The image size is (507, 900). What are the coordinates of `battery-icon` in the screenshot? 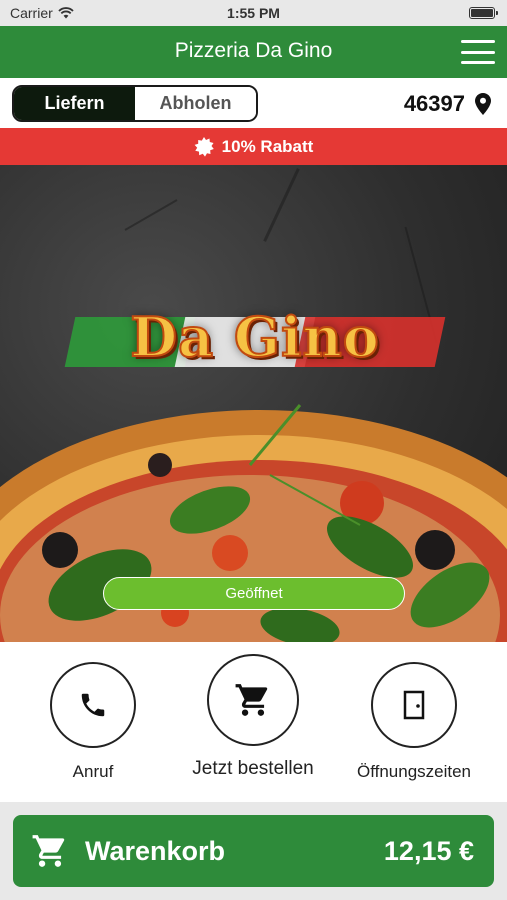 It's located at (483, 13).